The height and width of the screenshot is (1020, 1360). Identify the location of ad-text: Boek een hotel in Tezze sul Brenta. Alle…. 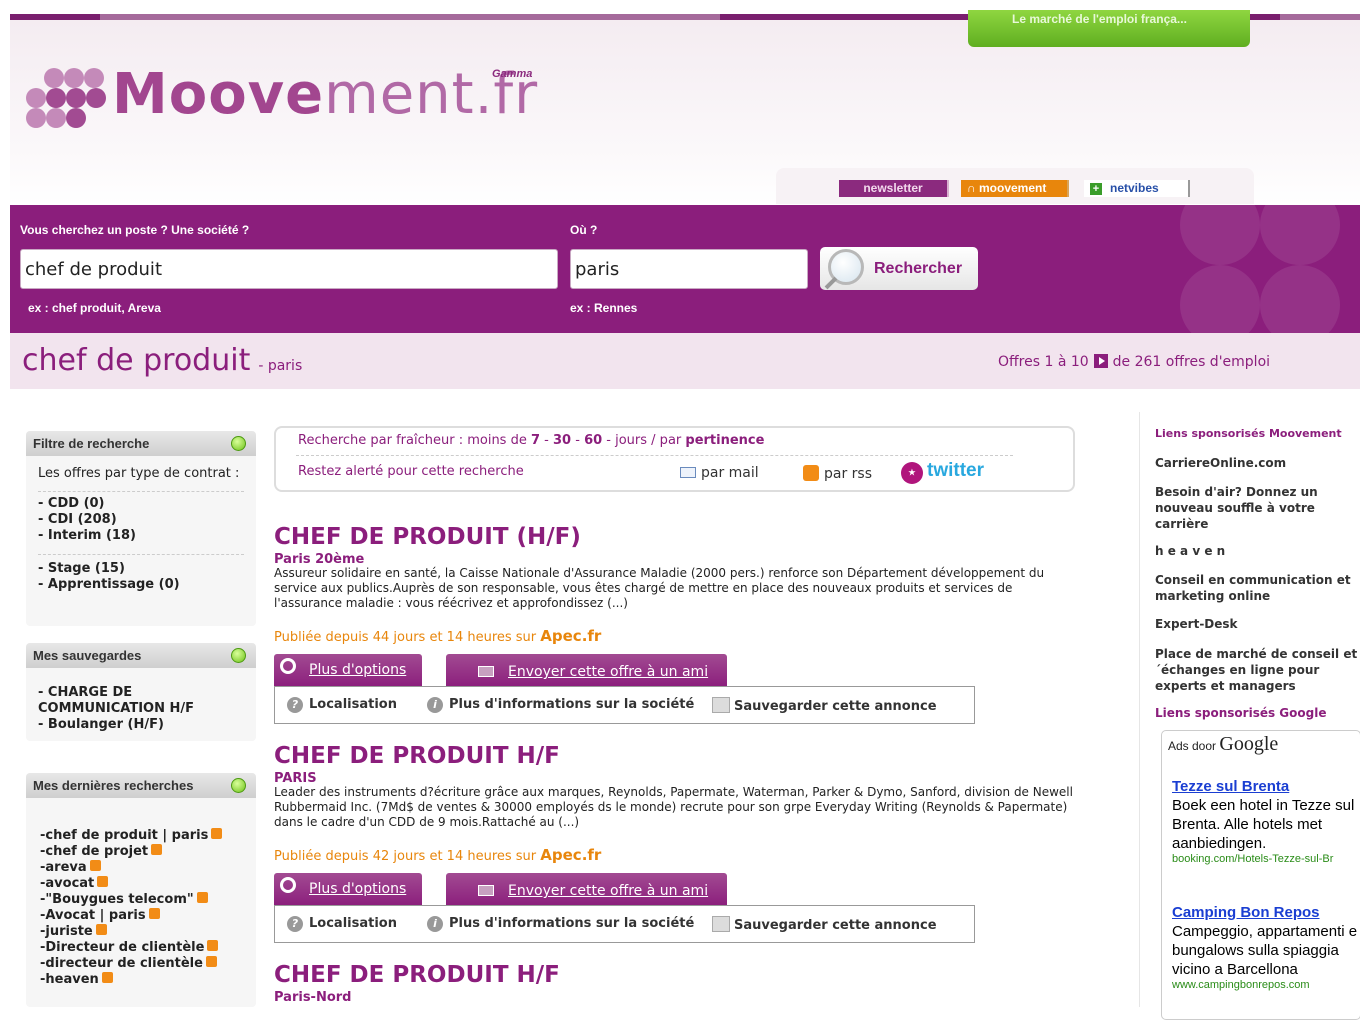
(1263, 824).